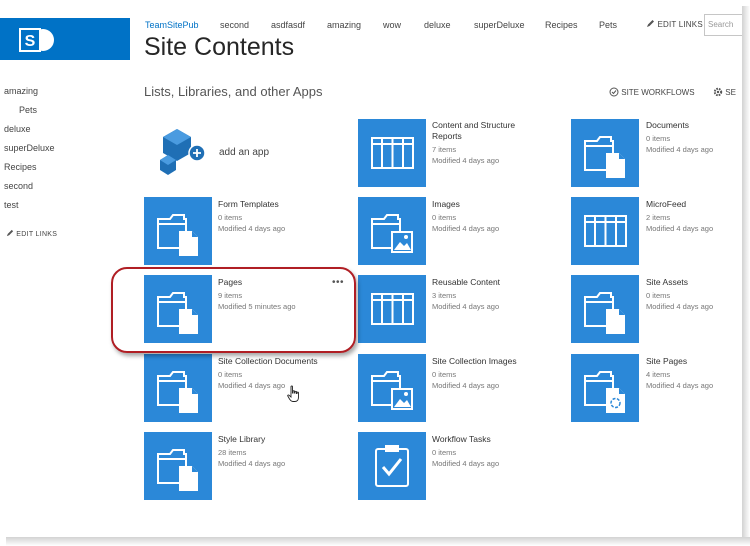  I want to click on images-tile, so click(392, 231).